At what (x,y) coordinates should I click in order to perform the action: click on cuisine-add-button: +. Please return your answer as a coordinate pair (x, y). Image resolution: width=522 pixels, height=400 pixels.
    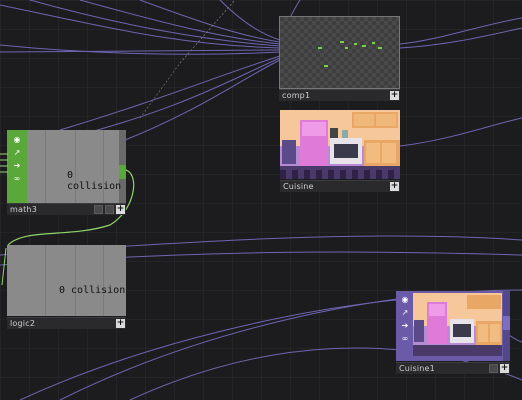
    Looking at the image, I should click on (394, 186).